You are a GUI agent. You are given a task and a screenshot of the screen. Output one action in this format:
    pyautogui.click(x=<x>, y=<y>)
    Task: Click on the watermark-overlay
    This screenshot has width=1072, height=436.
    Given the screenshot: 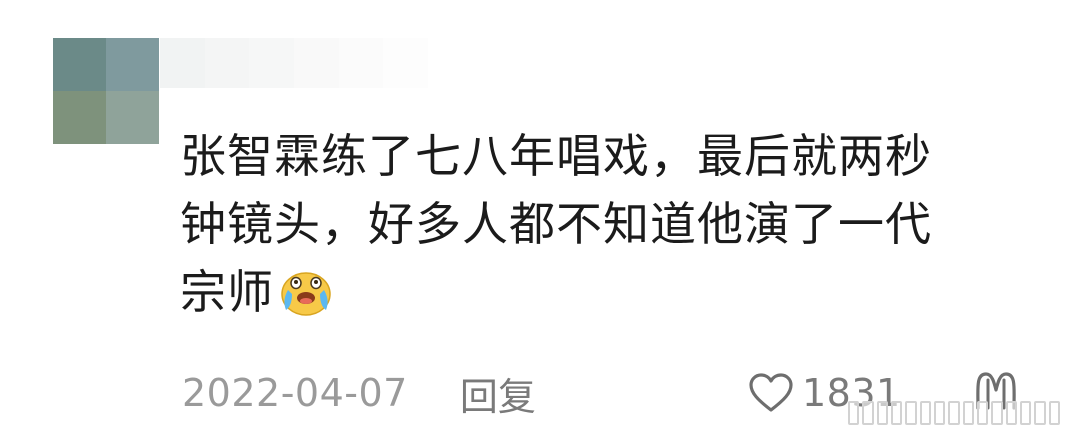 What is the action you would take?
    pyautogui.click(x=954, y=413)
    